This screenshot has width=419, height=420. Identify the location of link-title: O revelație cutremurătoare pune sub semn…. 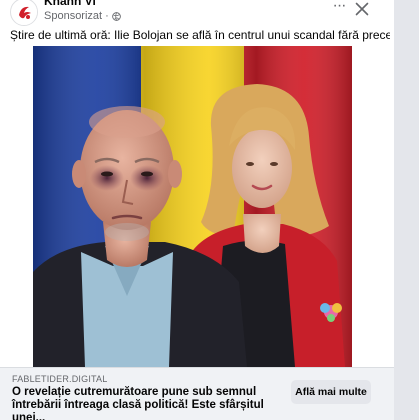
(146, 403).